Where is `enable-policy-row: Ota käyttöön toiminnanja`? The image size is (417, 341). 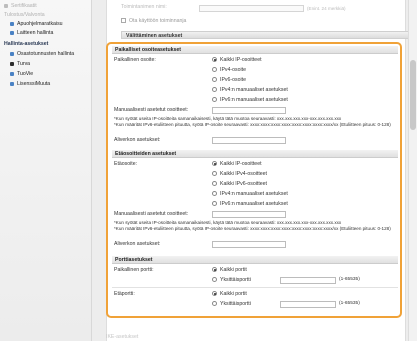 enable-policy-row: Ota käyttöön toiminnanja is located at coordinates (153, 21).